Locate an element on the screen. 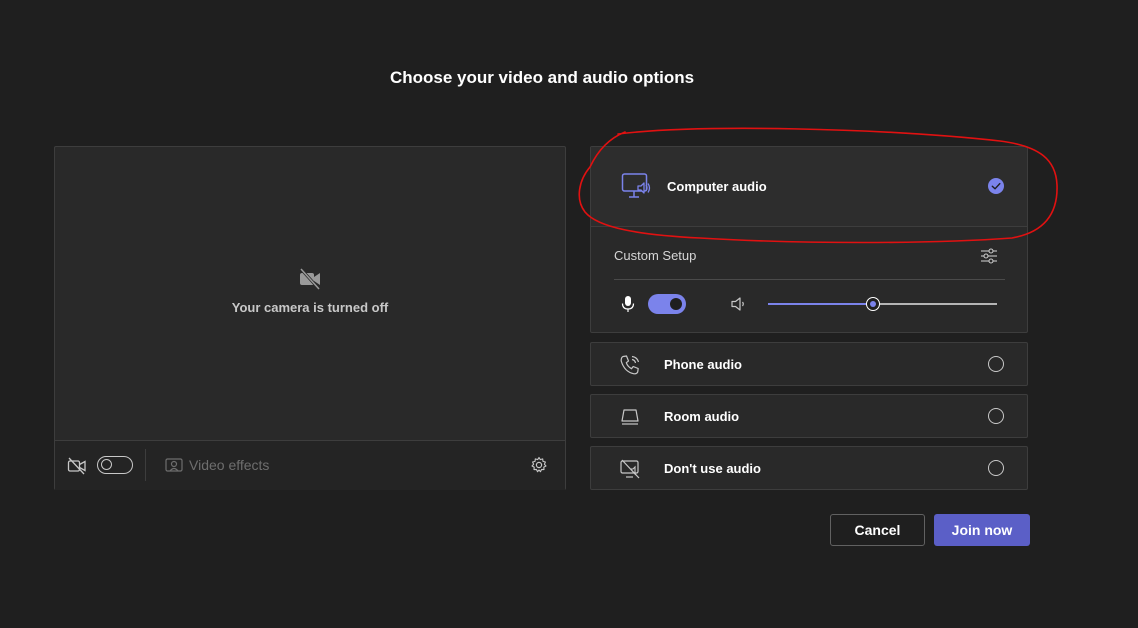 The height and width of the screenshot is (628, 1138). speaker-volume-slider is located at coordinates (882, 304).